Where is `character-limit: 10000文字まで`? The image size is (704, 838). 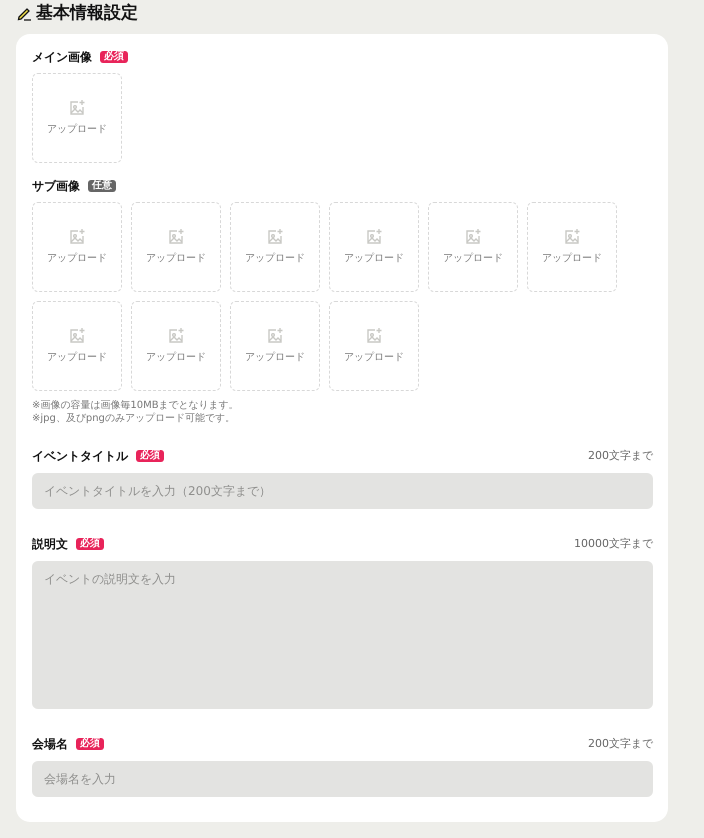
character-limit: 10000文字まで is located at coordinates (613, 544).